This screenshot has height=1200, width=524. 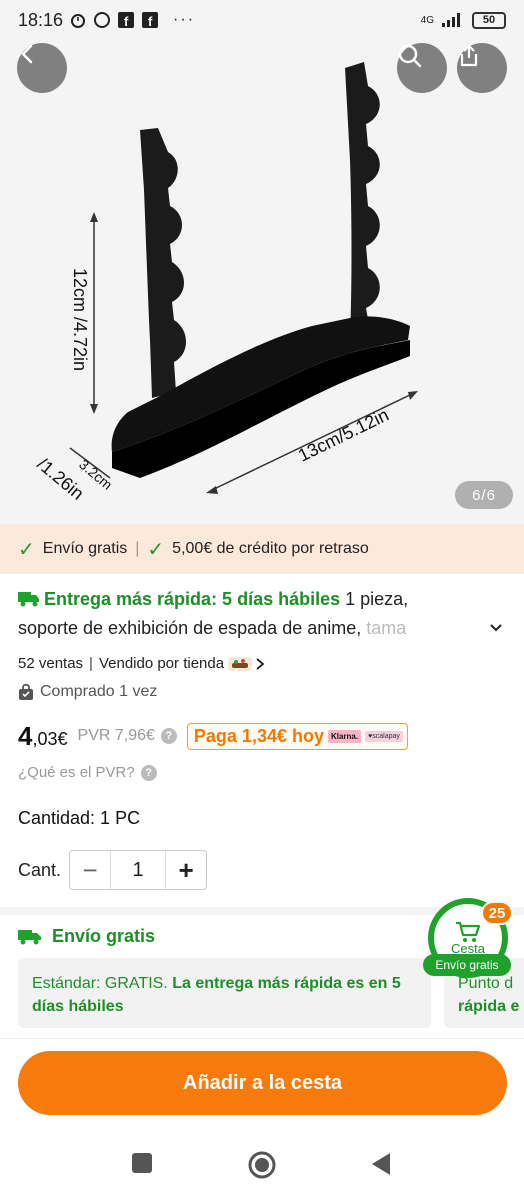 What do you see at coordinates (40, 869) in the screenshot?
I see `cant-label: Cant.` at bounding box center [40, 869].